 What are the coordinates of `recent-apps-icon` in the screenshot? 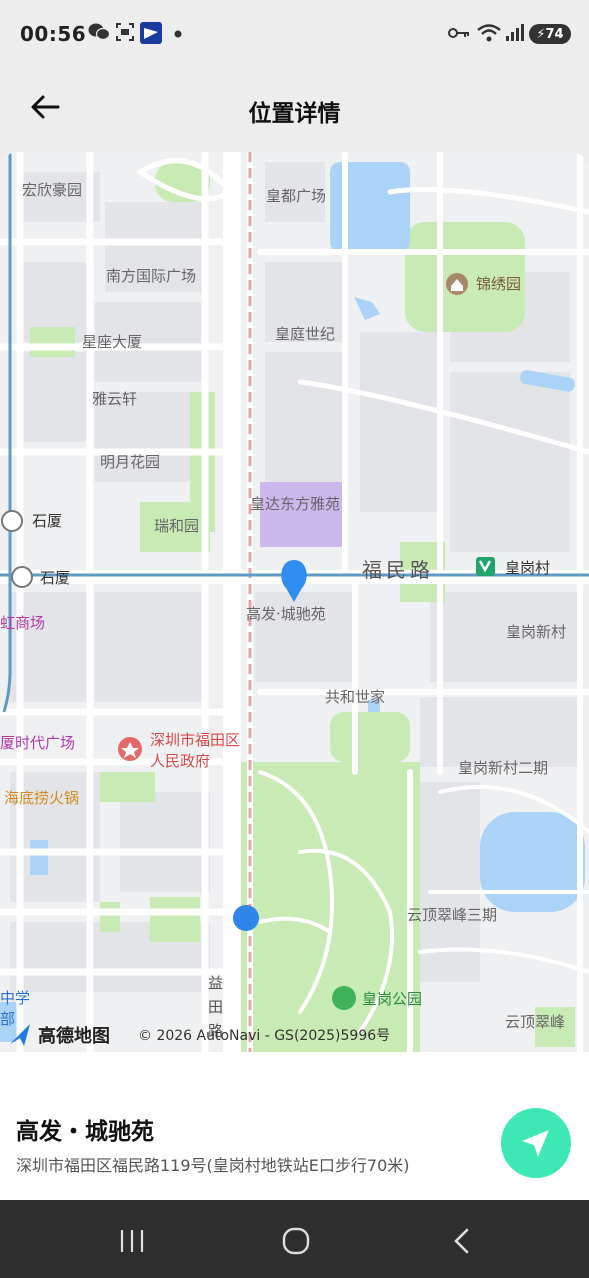 It's located at (132, 1241).